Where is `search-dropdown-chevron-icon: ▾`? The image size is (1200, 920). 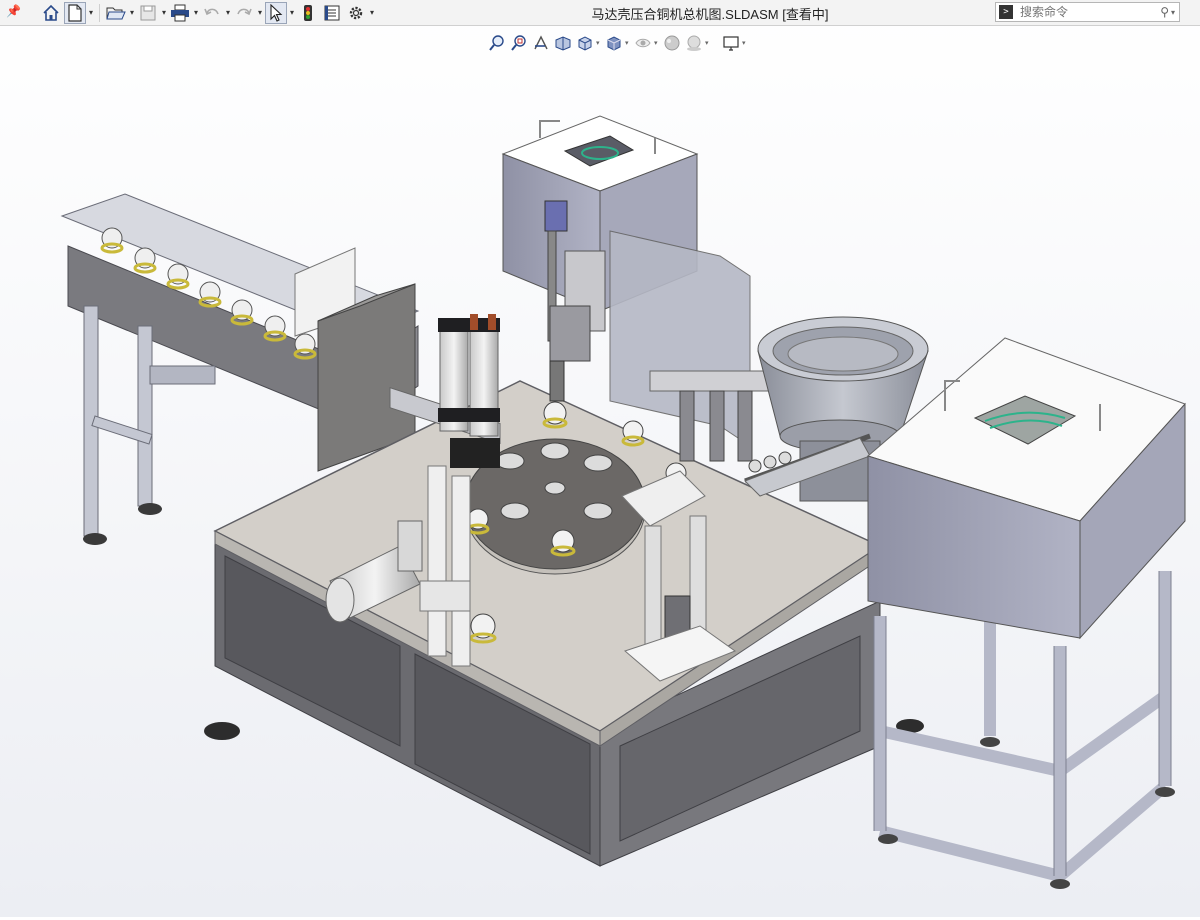 search-dropdown-chevron-icon: ▾ is located at coordinates (1173, 12).